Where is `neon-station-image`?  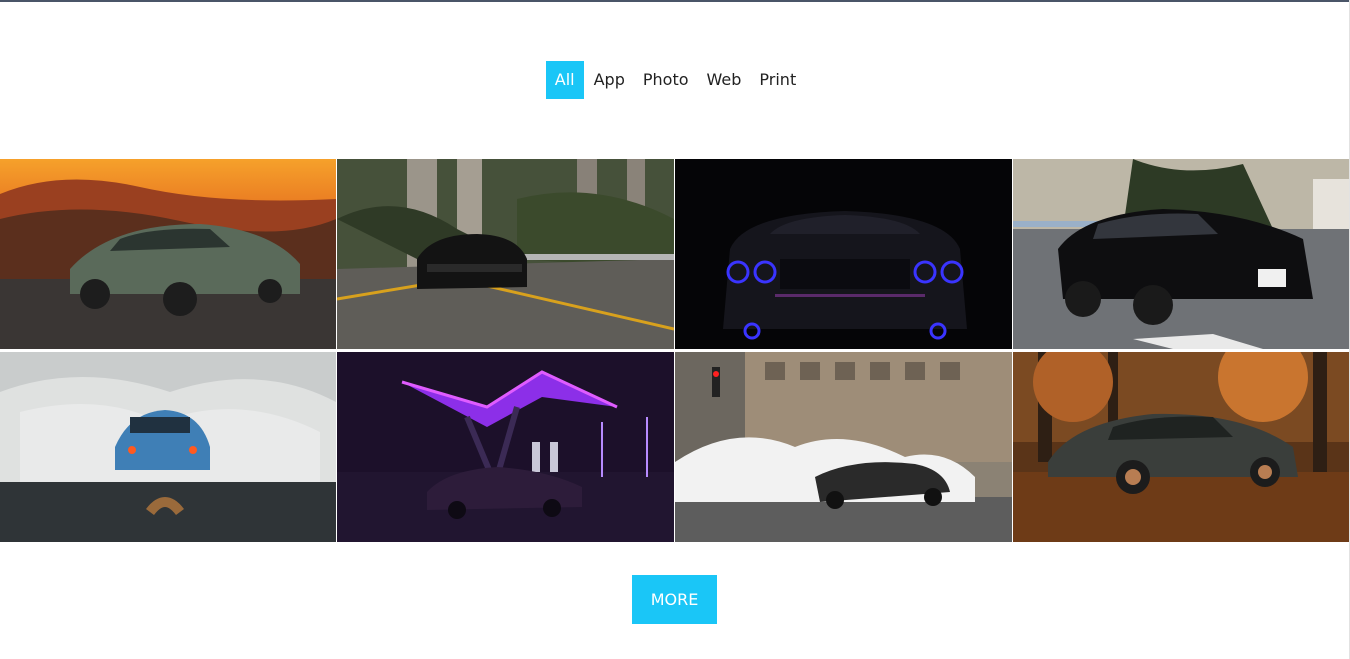
neon-station-image is located at coordinates (505, 447).